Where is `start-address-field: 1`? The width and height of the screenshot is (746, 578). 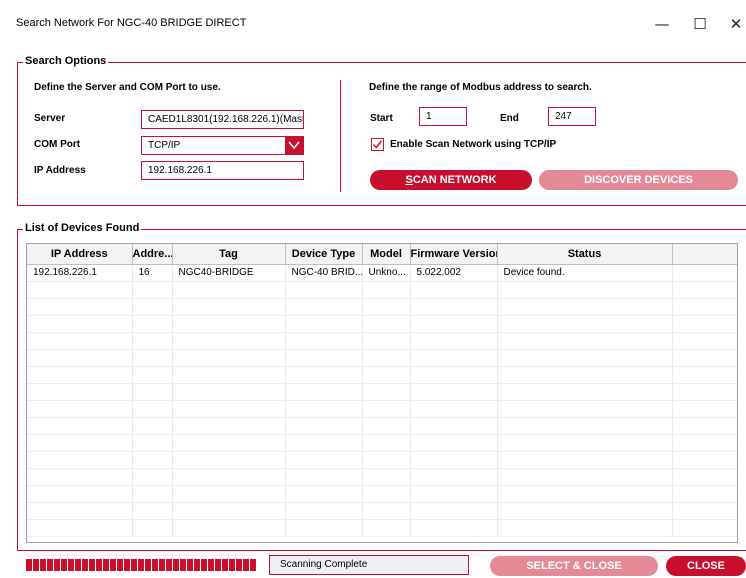 start-address-field: 1 is located at coordinates (443, 116).